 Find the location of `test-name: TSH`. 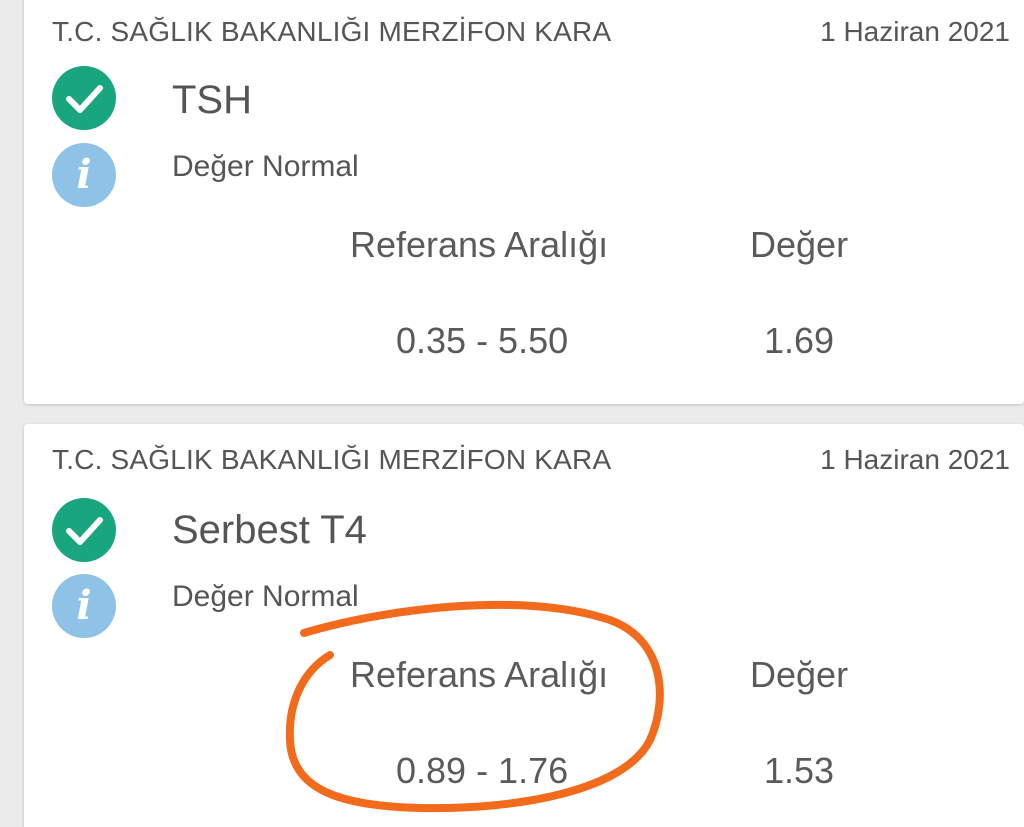

test-name: TSH is located at coordinates (212, 100).